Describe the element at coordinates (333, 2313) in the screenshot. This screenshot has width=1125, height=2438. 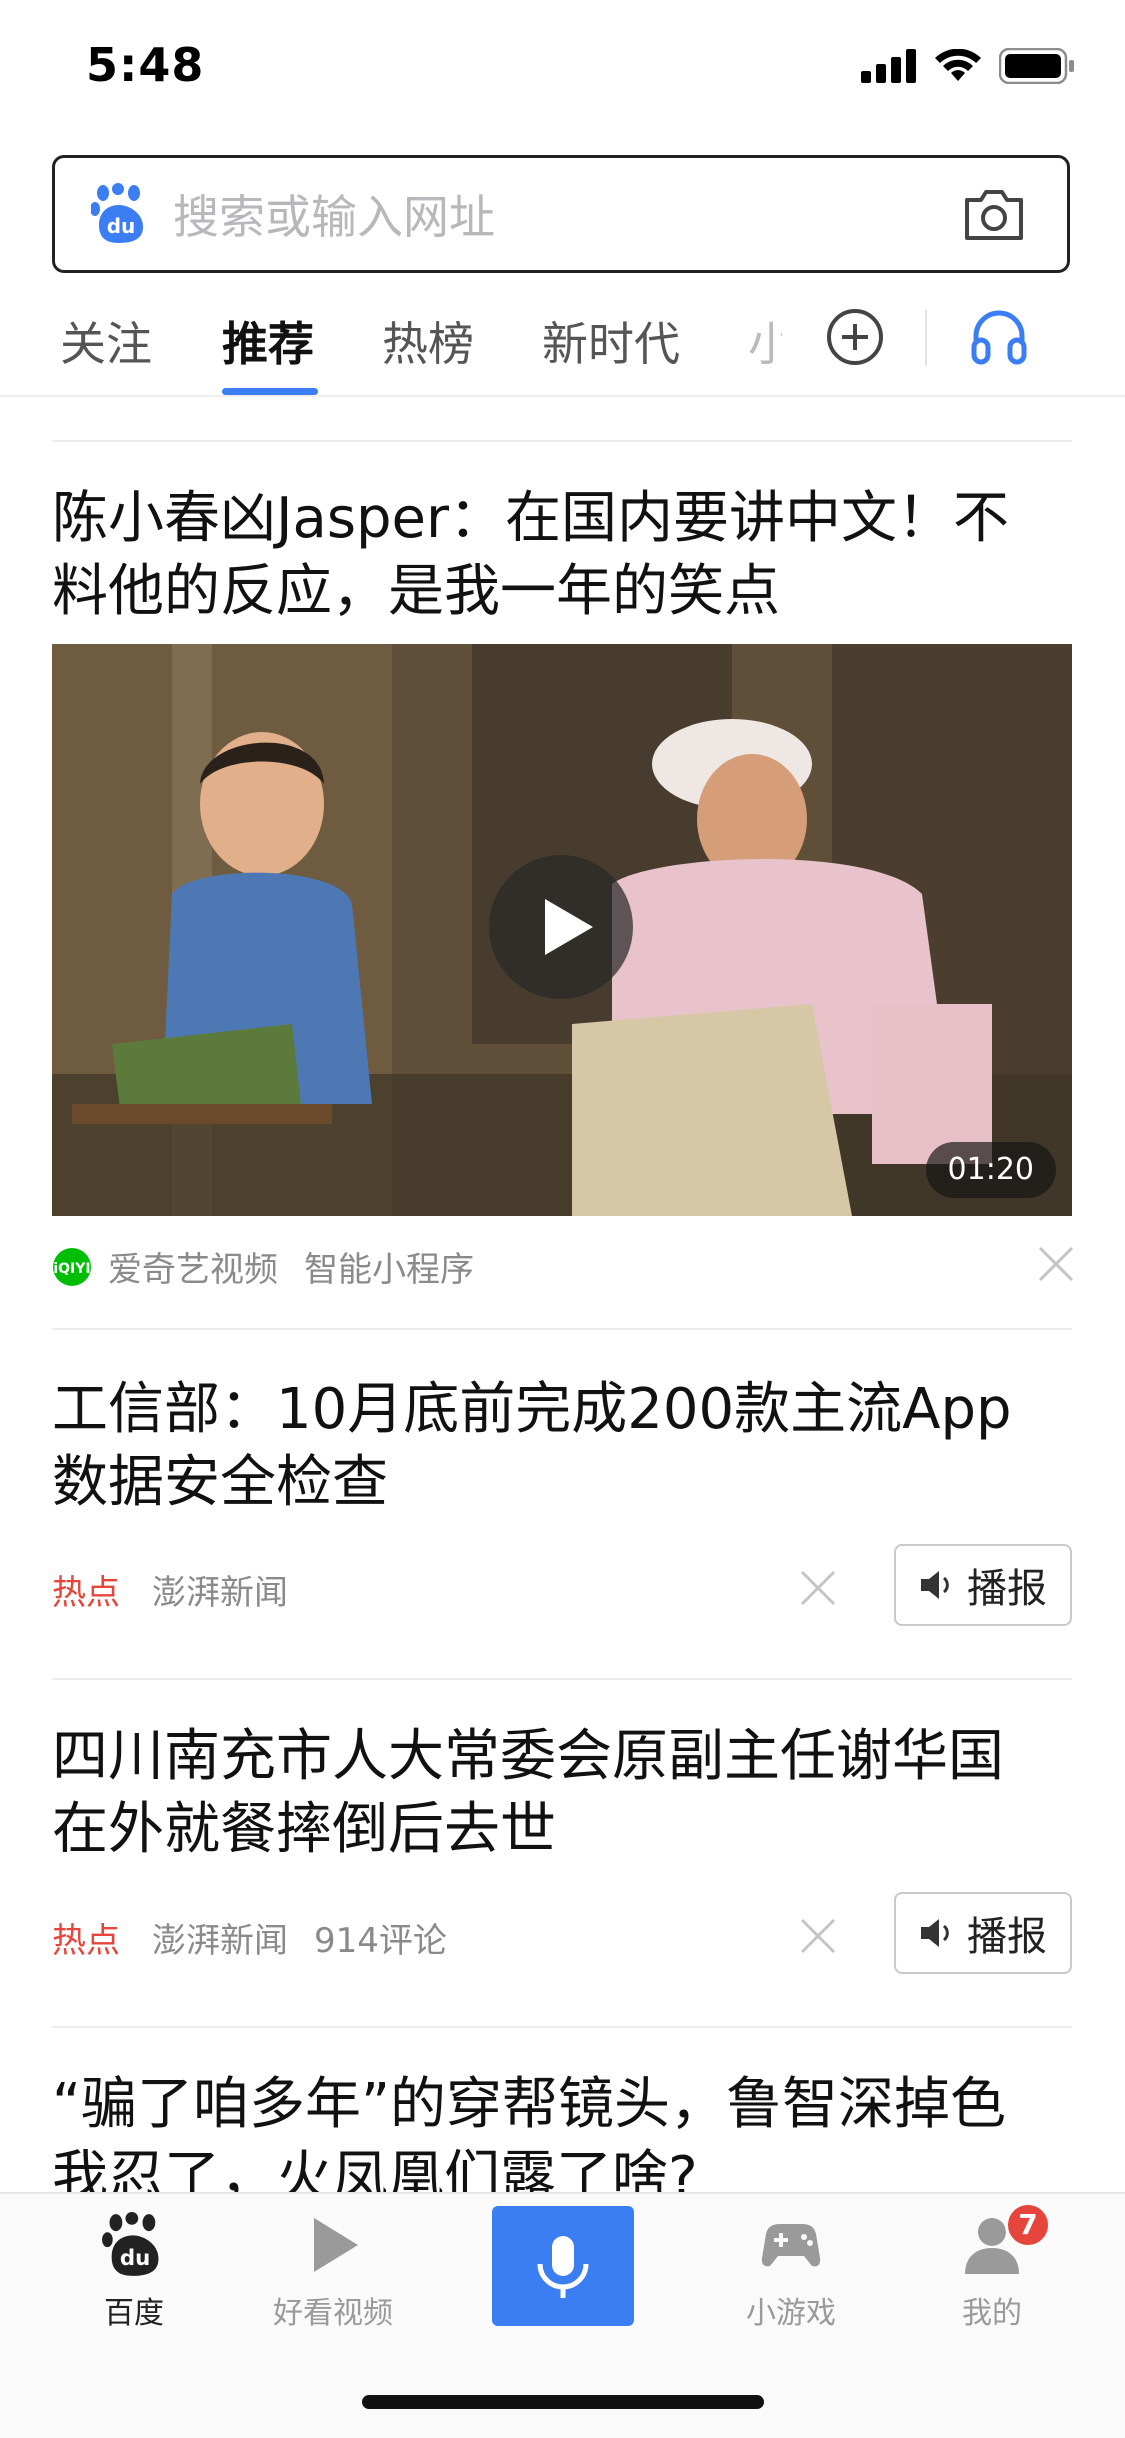
I see `tabbar-label: 好看视频` at that location.